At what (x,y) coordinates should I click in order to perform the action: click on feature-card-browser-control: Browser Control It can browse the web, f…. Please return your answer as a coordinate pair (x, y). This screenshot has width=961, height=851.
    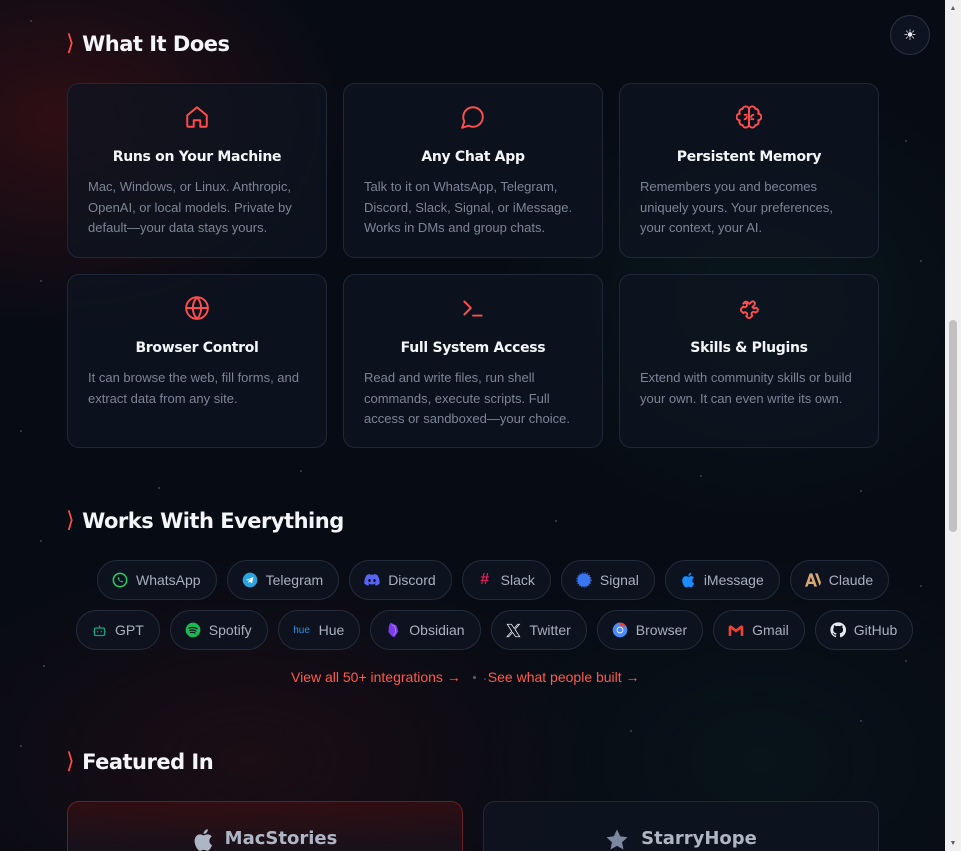
    Looking at the image, I should click on (197, 361).